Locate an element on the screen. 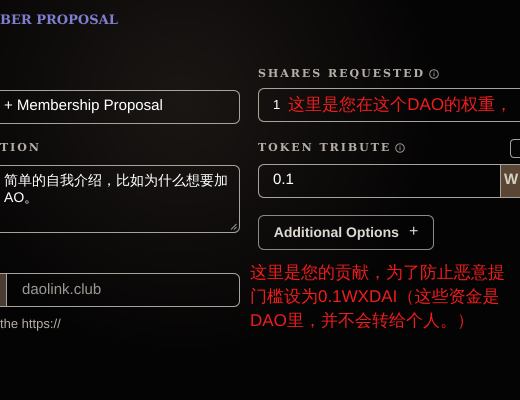 Image resolution: width=520 pixels, height=400 pixels. annotation-text: 这里是您的贡献，为了防止恶意提 is located at coordinates (377, 273).